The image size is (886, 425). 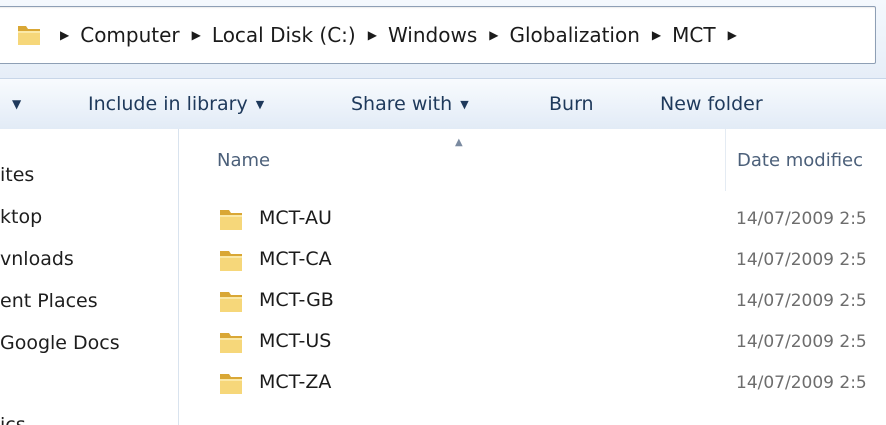 I want to click on sort-ascending-icon: ▲, so click(x=459, y=142).